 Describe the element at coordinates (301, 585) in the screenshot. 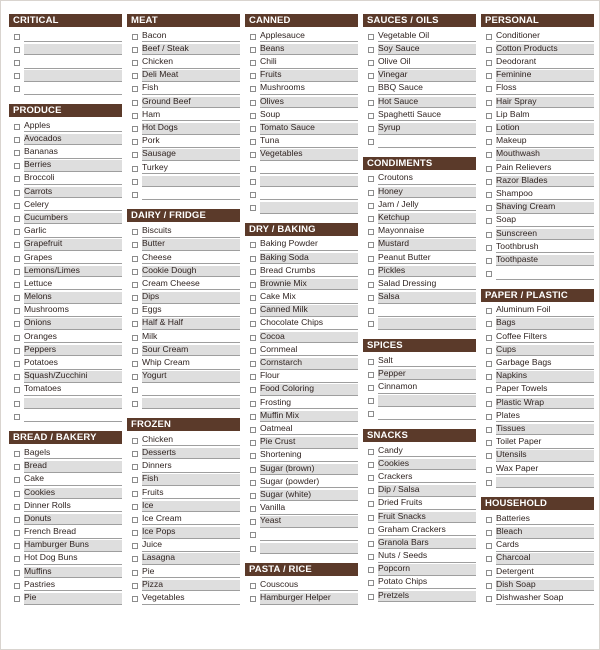

I see `list-item: Couscous` at that location.